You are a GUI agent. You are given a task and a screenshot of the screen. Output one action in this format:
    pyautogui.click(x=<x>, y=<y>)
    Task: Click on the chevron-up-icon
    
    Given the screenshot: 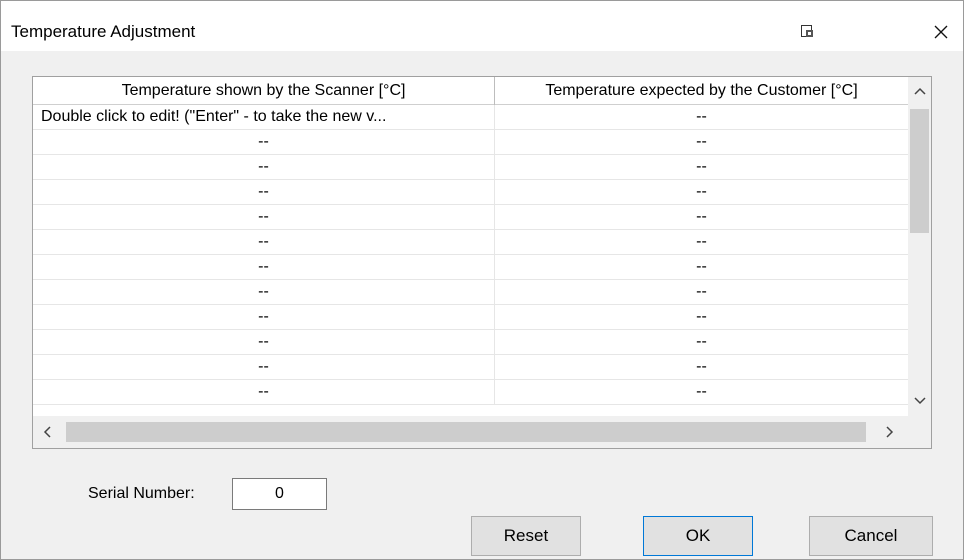 What is the action you would take?
    pyautogui.click(x=919, y=91)
    